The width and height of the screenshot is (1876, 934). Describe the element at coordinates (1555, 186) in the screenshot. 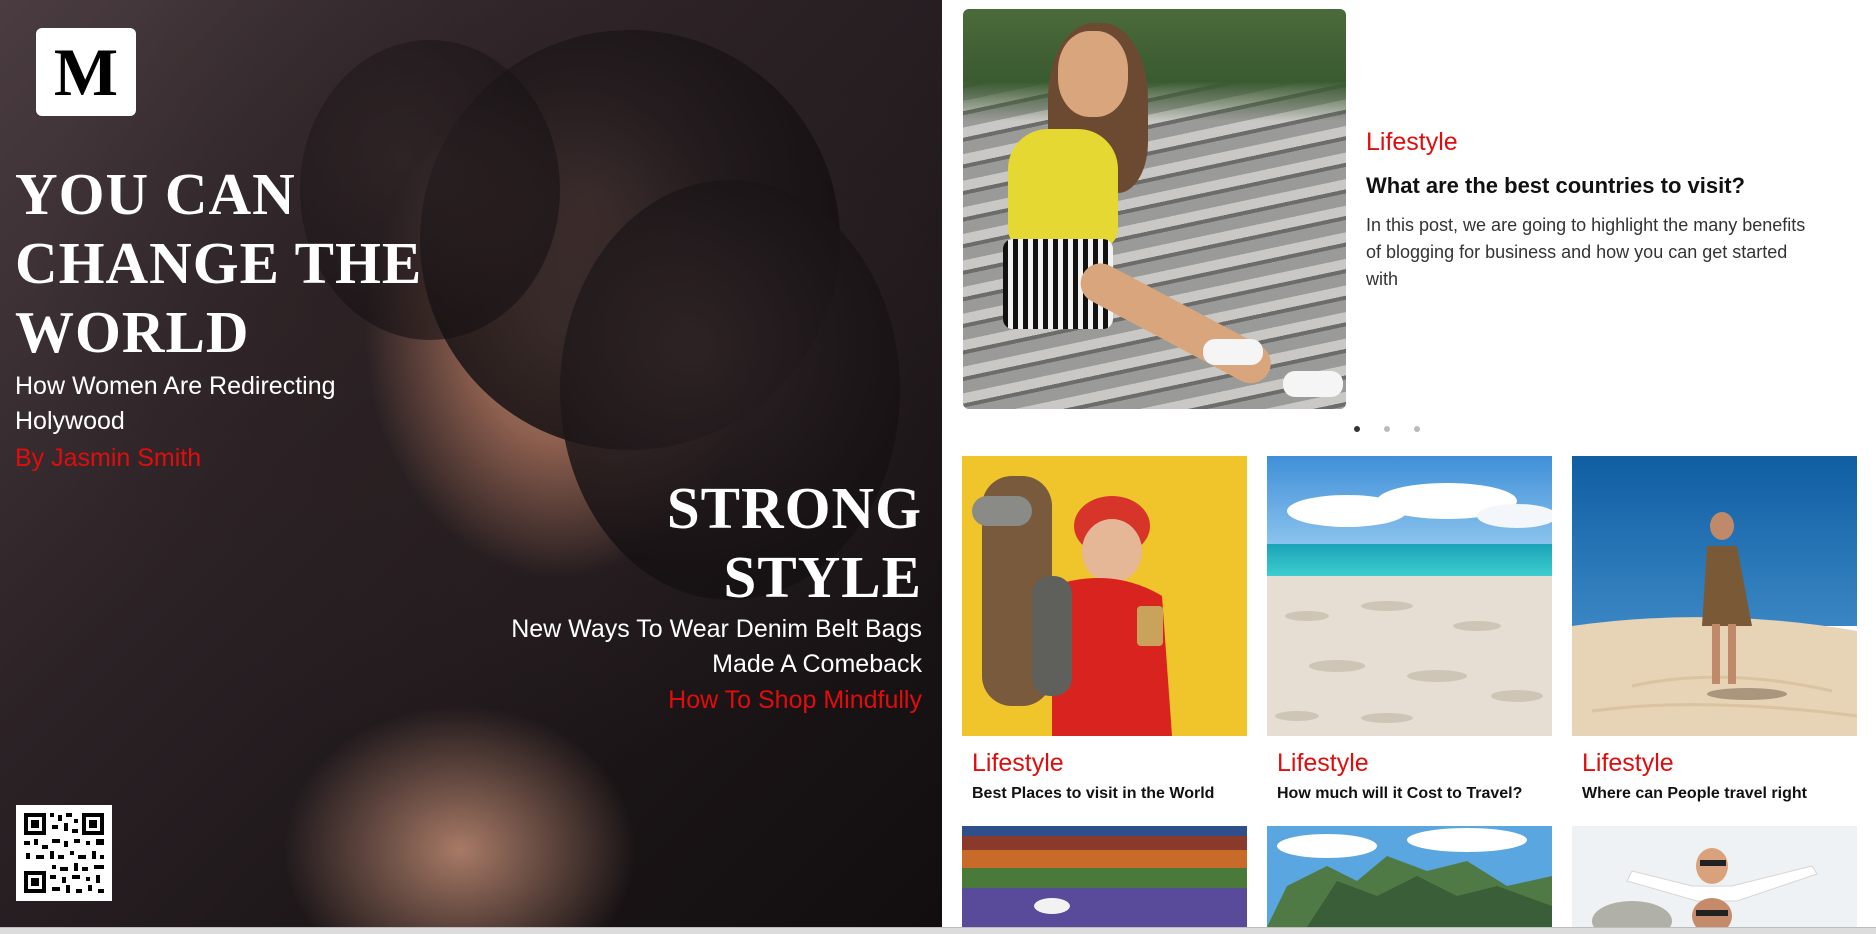

I see `featured-post-title: What are the best countries to visit?` at that location.